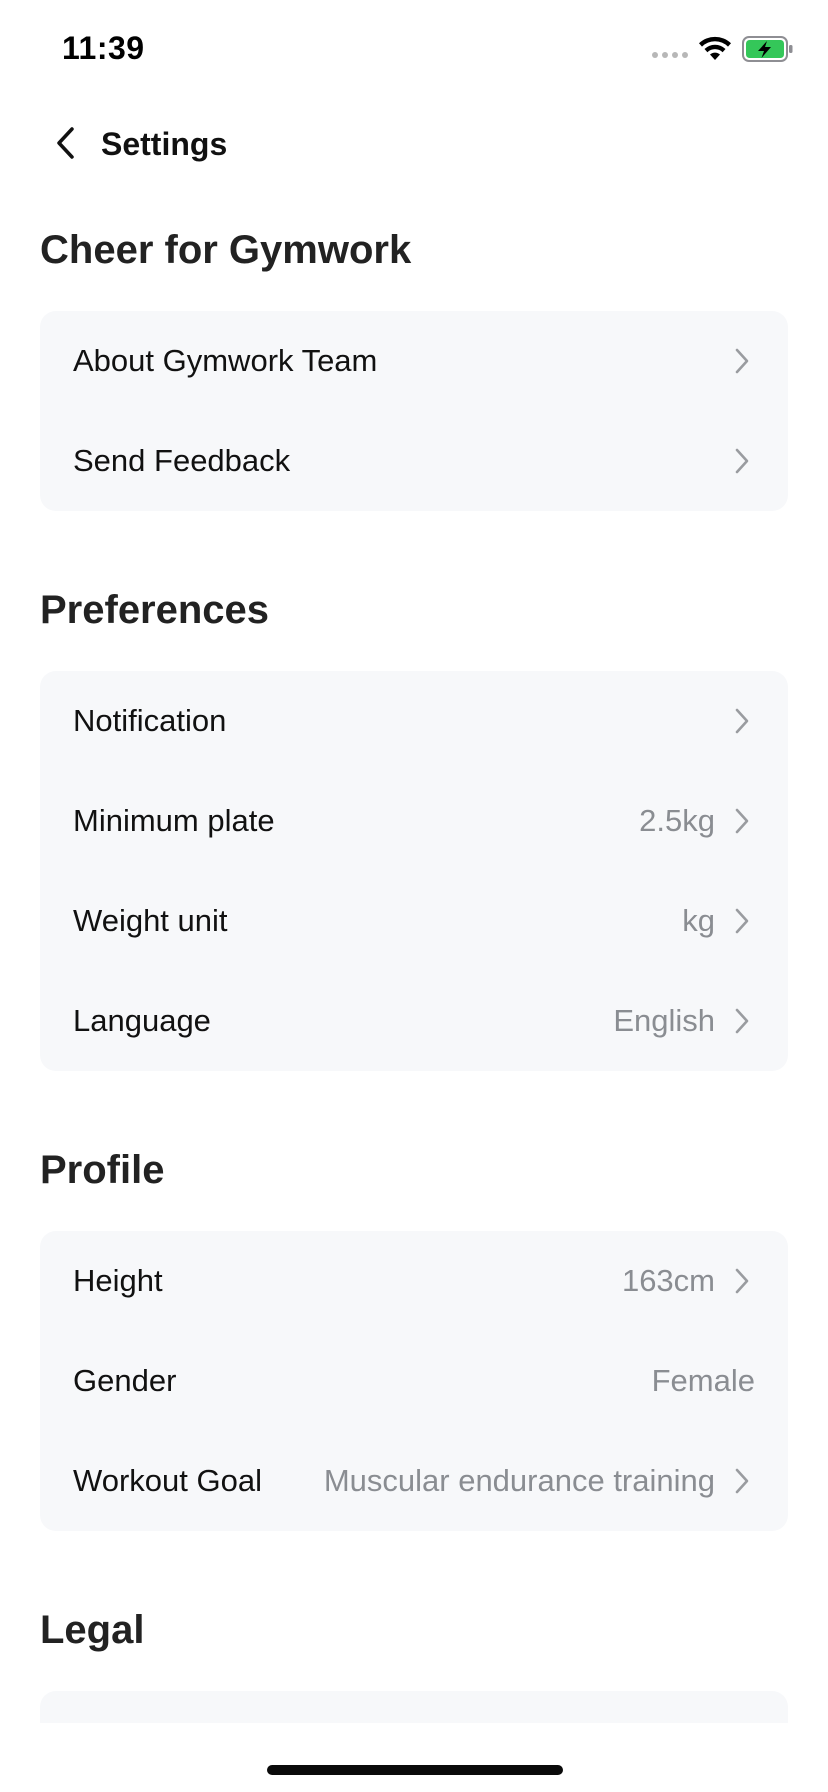 The height and width of the screenshot is (1792, 828). Describe the element at coordinates (414, 361) in the screenshot. I see `settings-row-about-team: About Gymwork Team` at that location.